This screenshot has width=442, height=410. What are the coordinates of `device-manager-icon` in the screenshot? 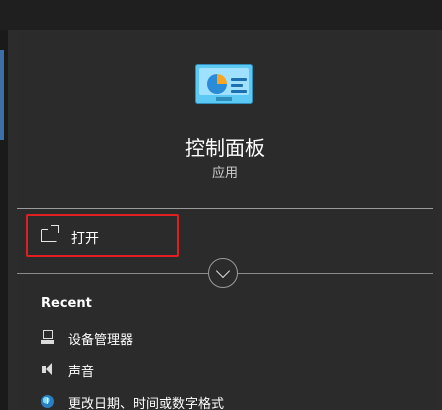 It's located at (48, 338).